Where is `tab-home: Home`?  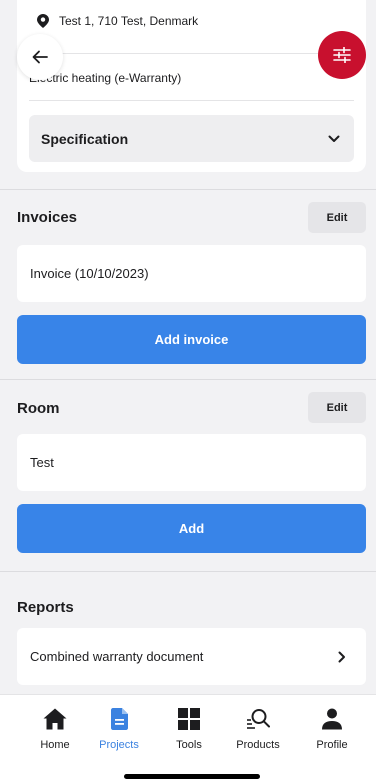 tab-home: Home is located at coordinates (55, 728).